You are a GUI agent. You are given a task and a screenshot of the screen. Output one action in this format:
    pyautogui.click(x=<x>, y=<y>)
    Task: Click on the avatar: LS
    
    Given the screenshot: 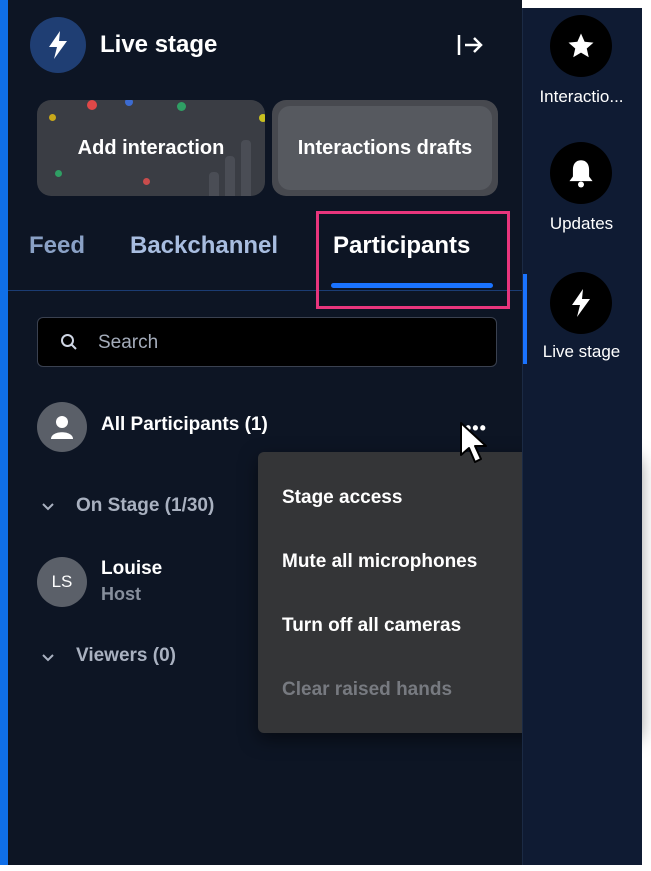 What is the action you would take?
    pyautogui.click(x=62, y=582)
    